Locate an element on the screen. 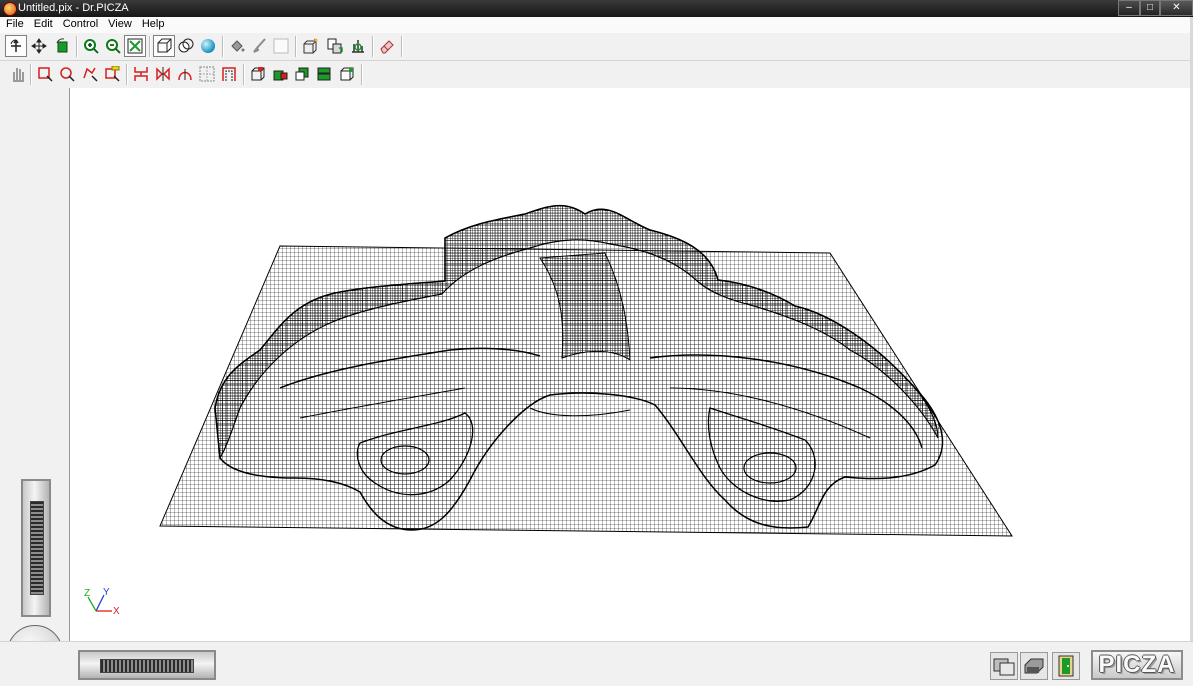  shaded-sphere-view-button is located at coordinates (208, 46).